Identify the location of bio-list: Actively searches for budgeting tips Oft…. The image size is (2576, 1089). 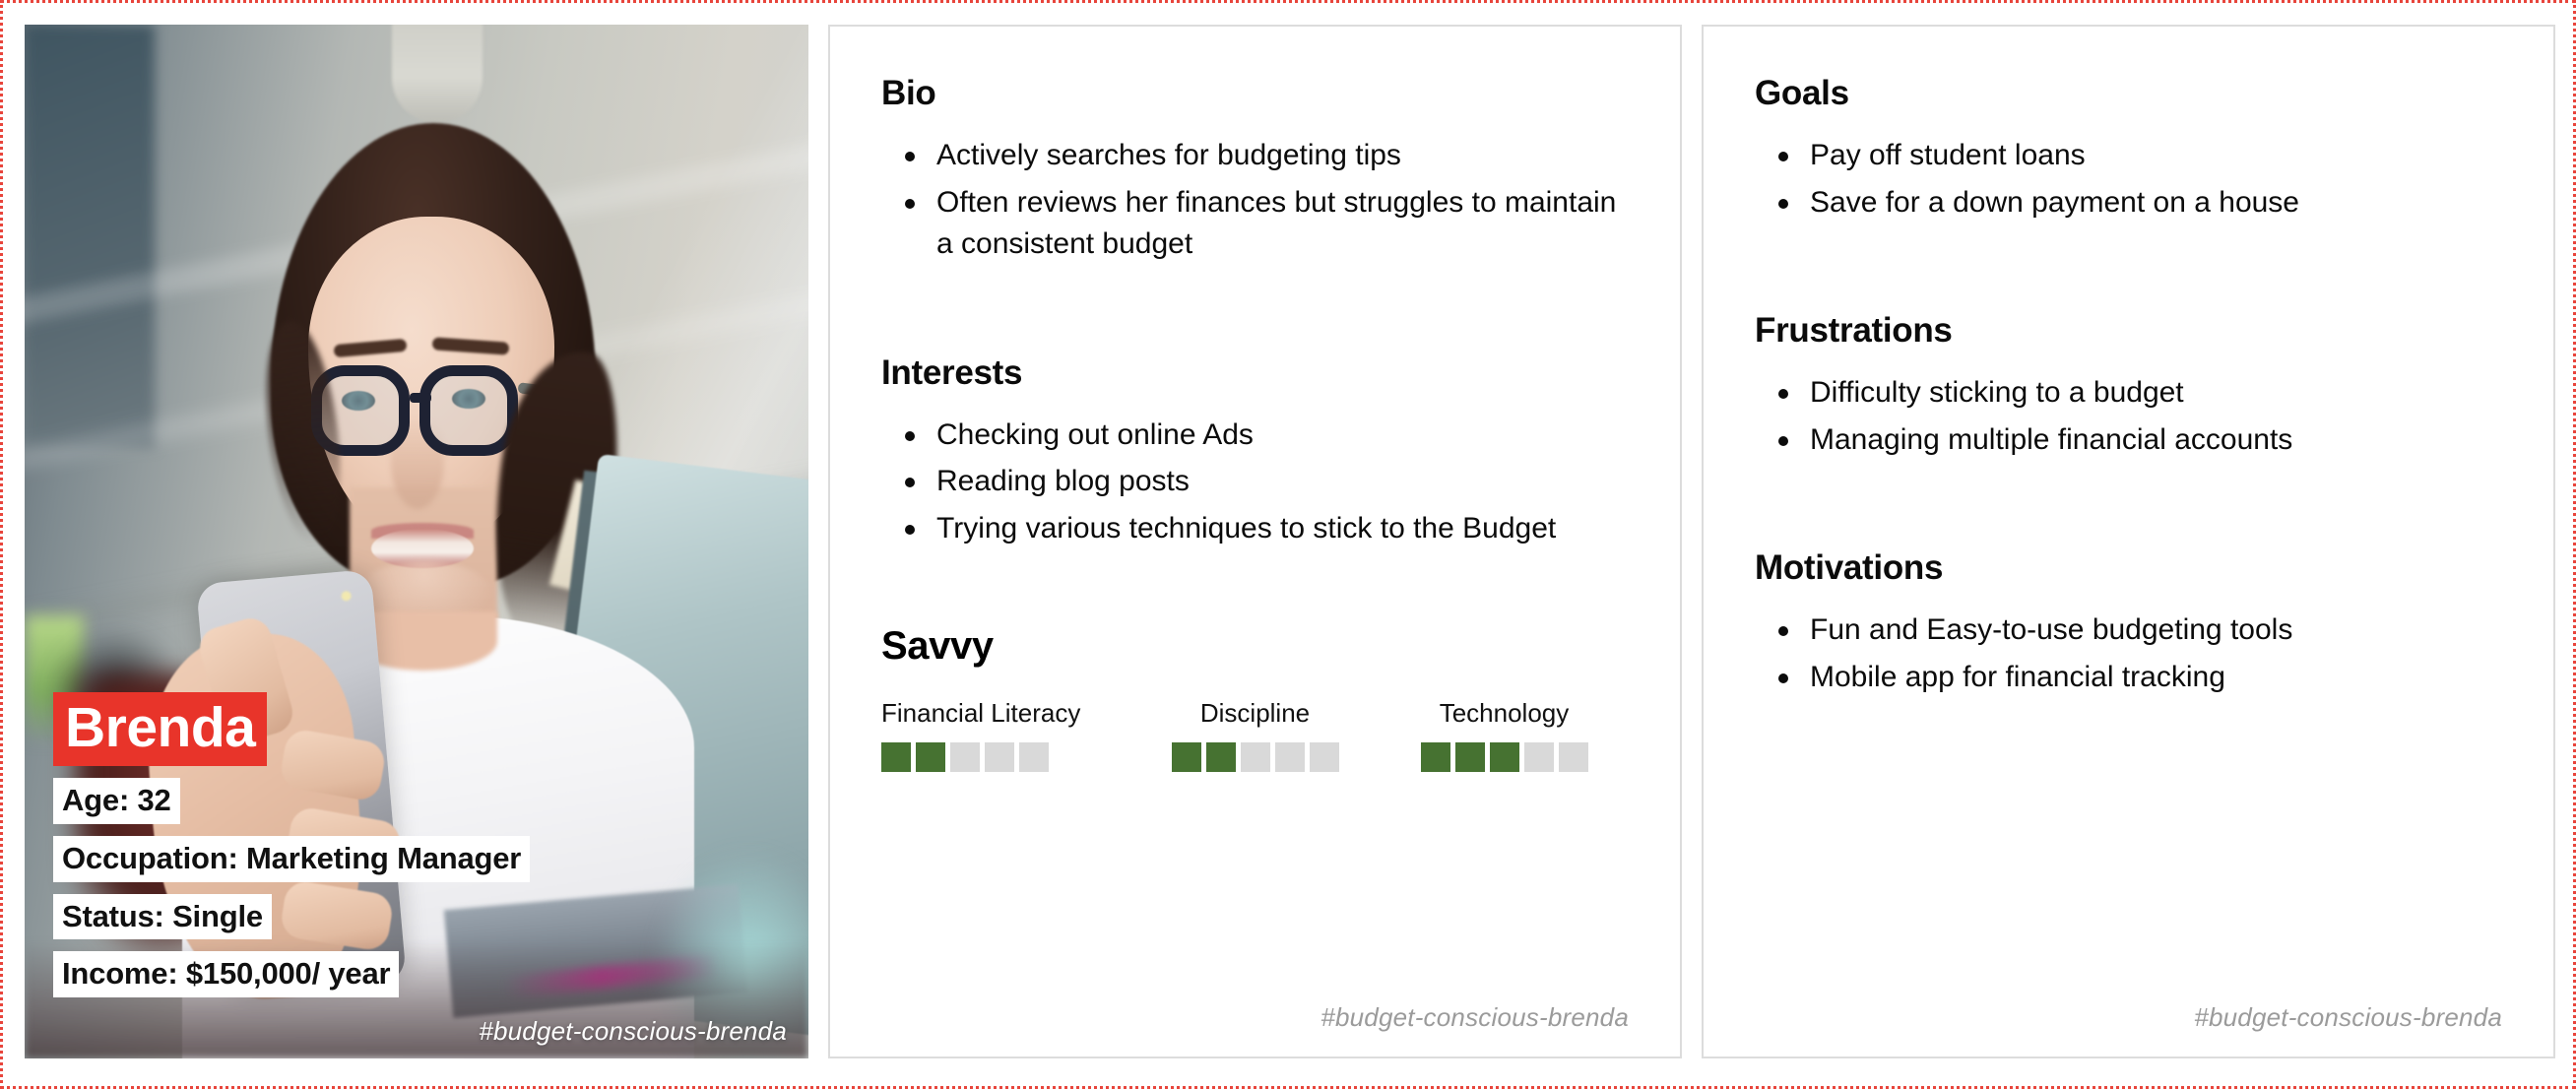
(1255, 200).